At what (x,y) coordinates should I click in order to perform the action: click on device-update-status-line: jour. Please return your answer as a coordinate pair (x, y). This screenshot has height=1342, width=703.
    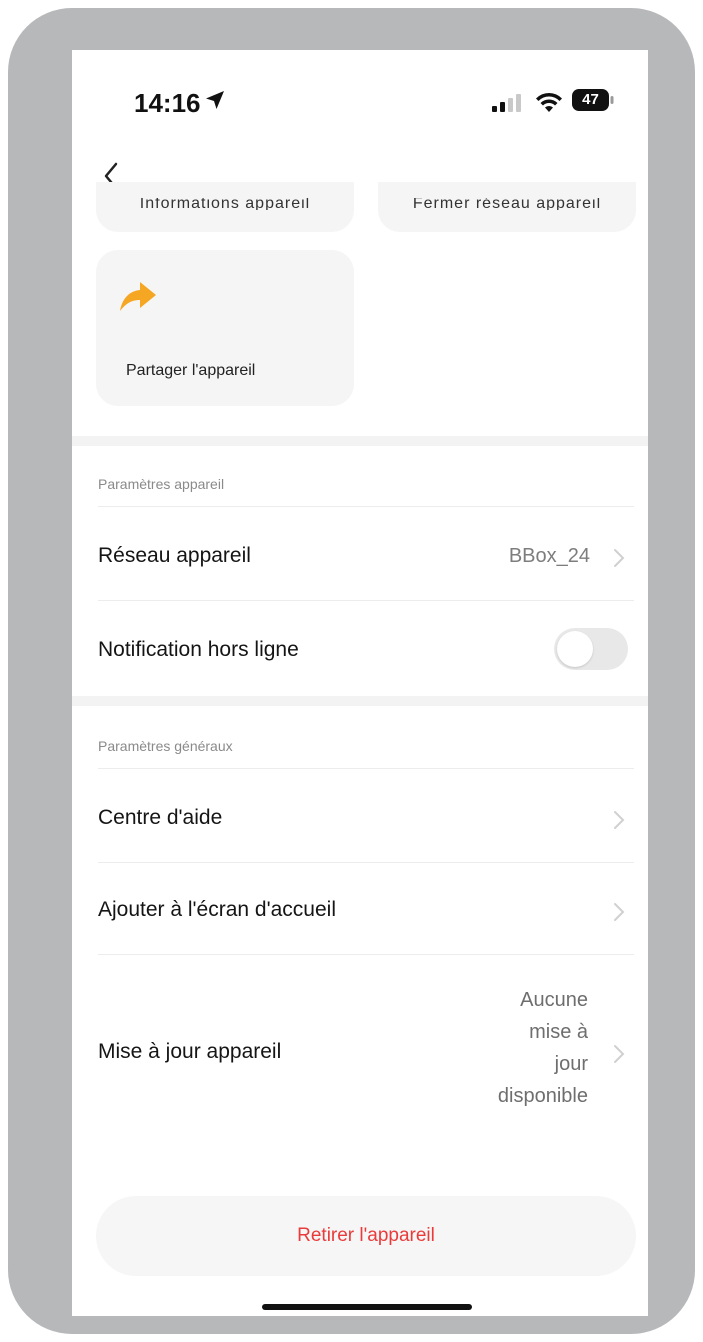
    Looking at the image, I should click on (571, 1064).